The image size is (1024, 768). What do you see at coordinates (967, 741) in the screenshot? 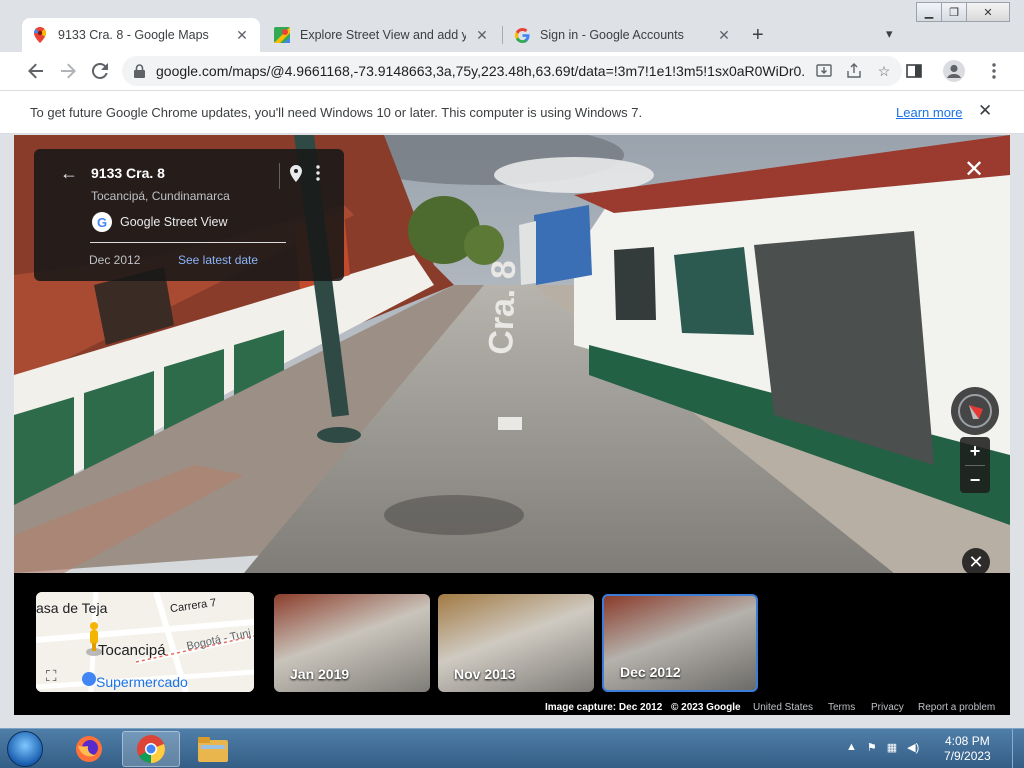
I see `clock-time: 4:08 PM` at bounding box center [967, 741].